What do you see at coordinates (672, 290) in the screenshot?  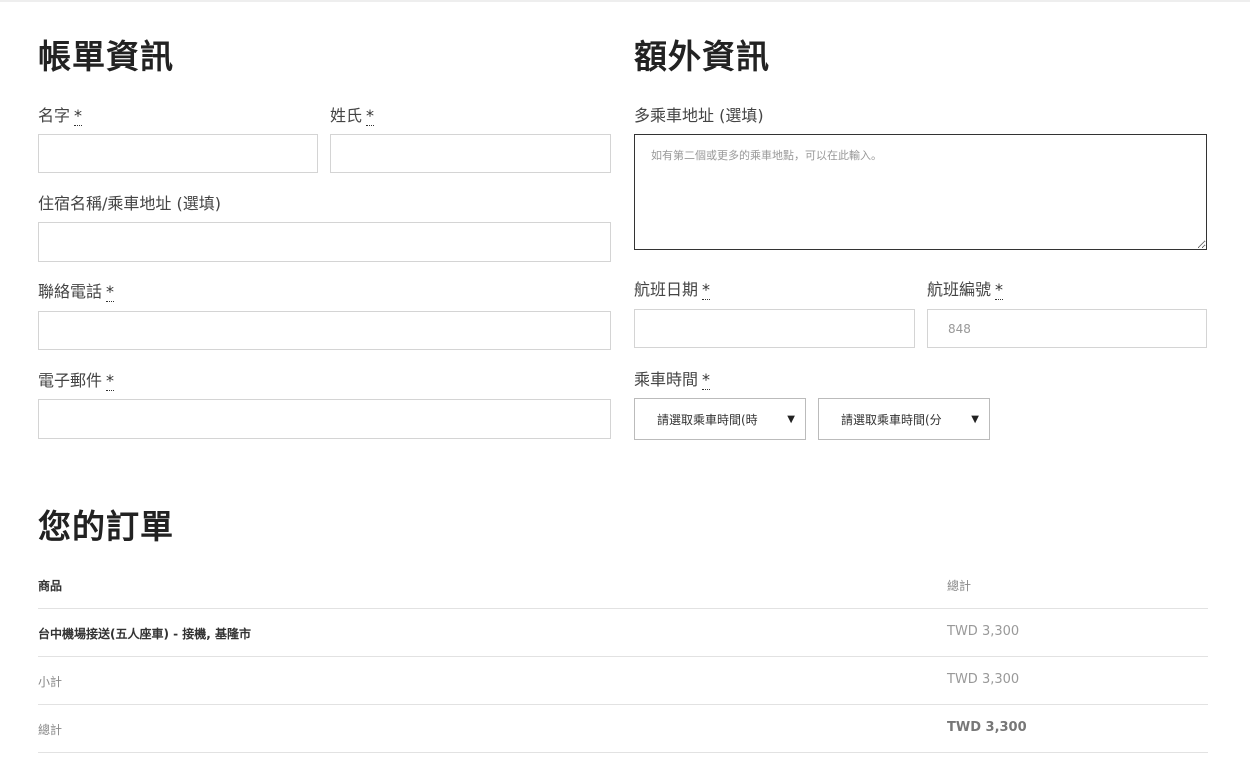 I see `flight-date-label: 航班日期 *` at bounding box center [672, 290].